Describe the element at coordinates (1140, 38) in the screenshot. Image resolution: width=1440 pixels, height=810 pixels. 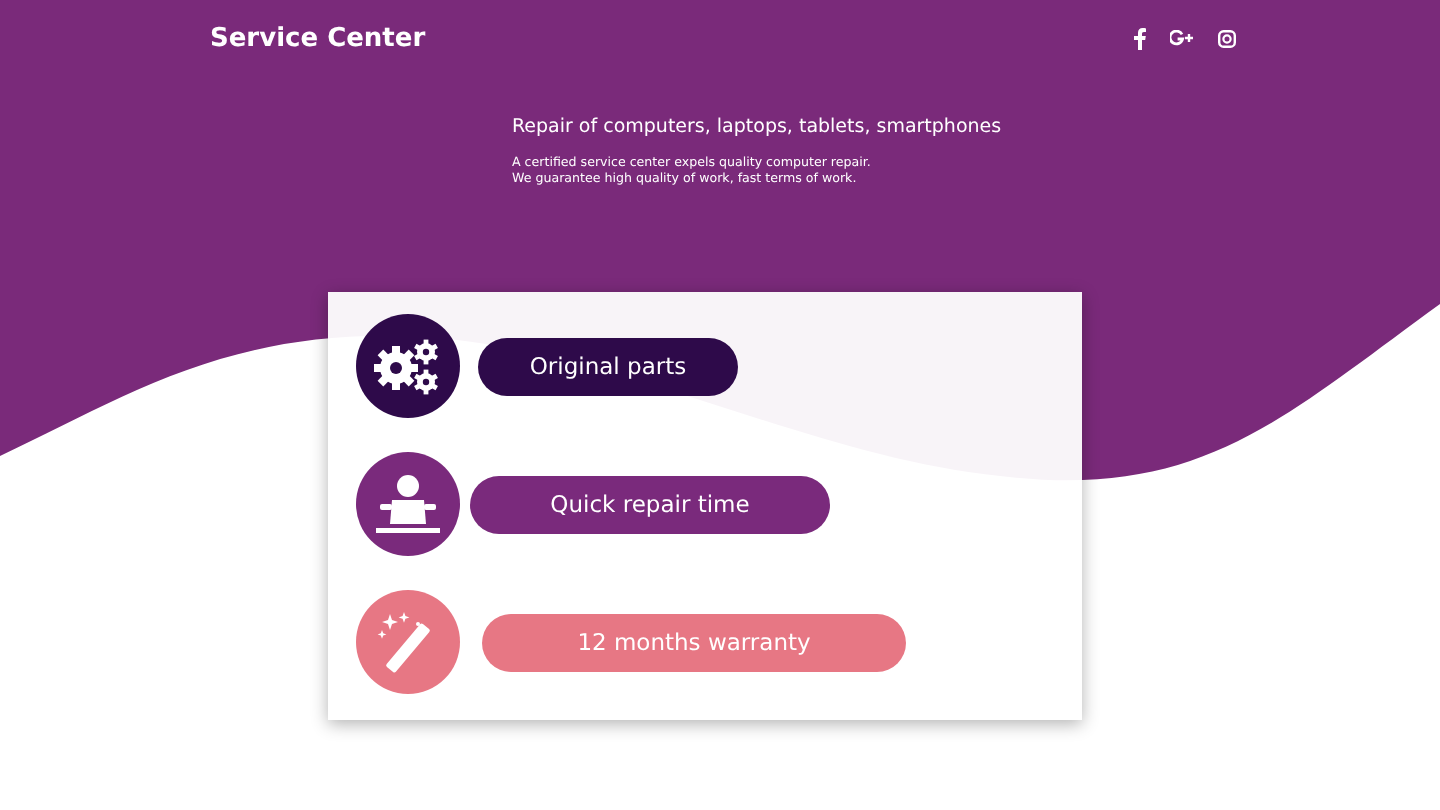
I see `facebook-icon` at that location.